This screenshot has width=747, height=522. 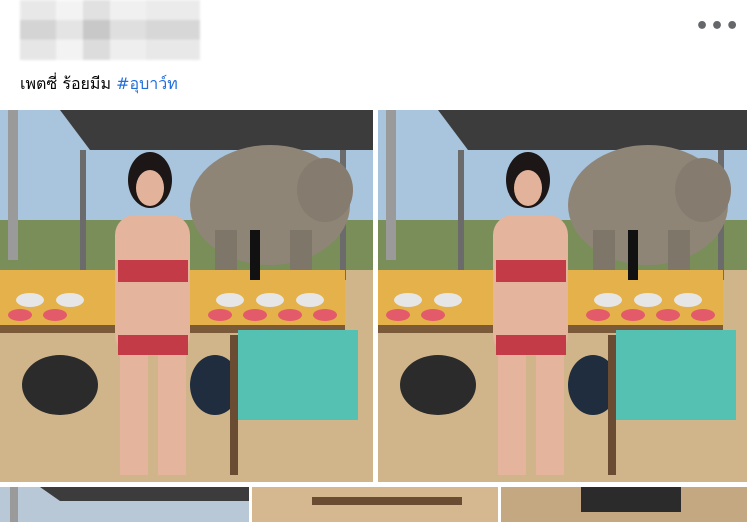 What do you see at coordinates (110, 30) in the screenshot?
I see `blurred-author-avatar` at bounding box center [110, 30].